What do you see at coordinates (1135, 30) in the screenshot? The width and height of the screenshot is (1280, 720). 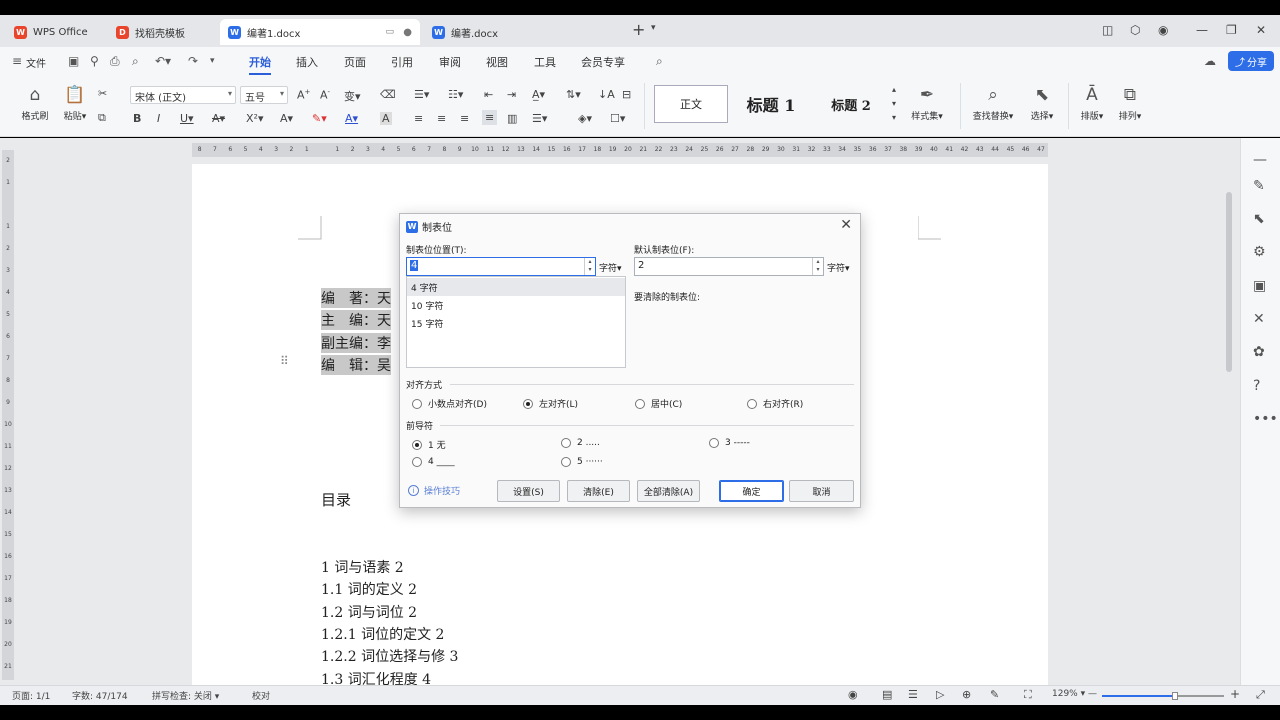 I see `cube-icon: ⬡` at bounding box center [1135, 30].